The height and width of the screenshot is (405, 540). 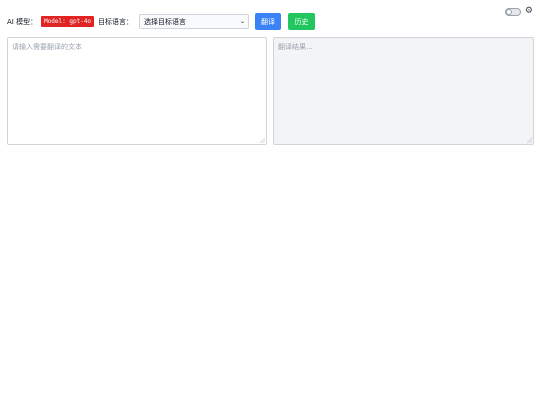 I want to click on gear-icon: ⚙, so click(x=529, y=11).